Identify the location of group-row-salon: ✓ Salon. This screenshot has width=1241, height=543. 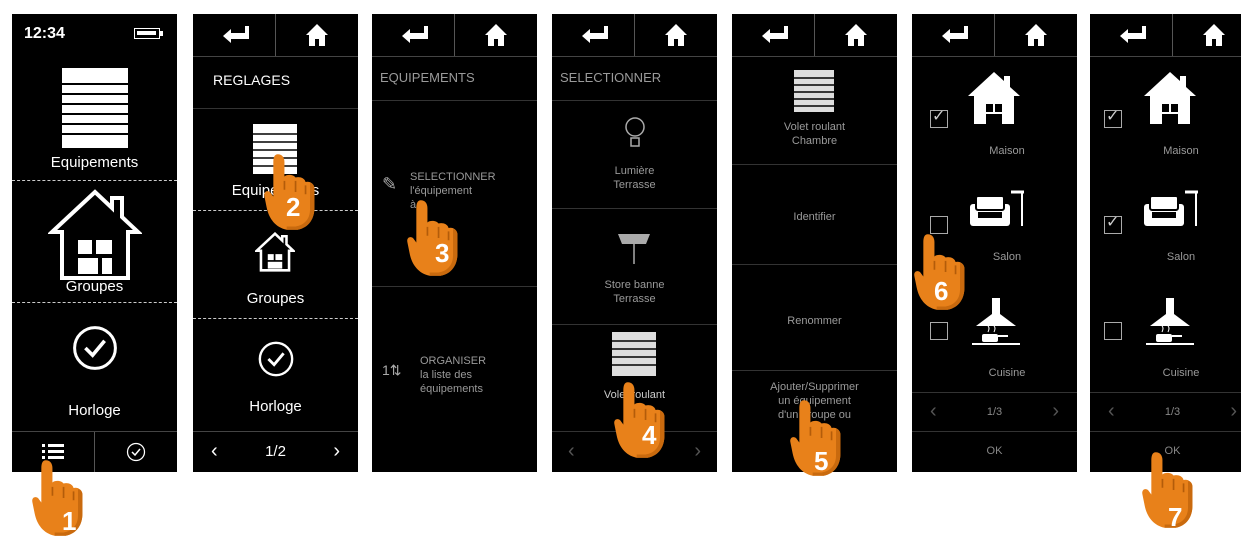
(1165, 224).